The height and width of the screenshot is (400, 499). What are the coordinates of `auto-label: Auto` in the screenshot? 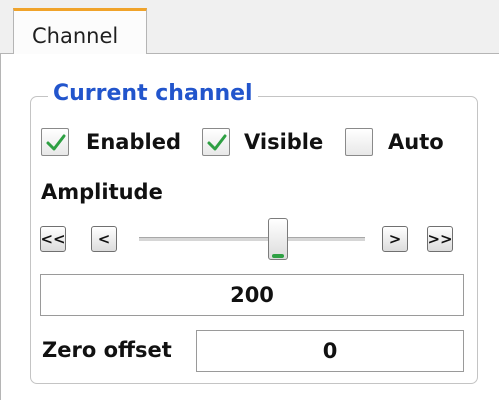 It's located at (416, 142).